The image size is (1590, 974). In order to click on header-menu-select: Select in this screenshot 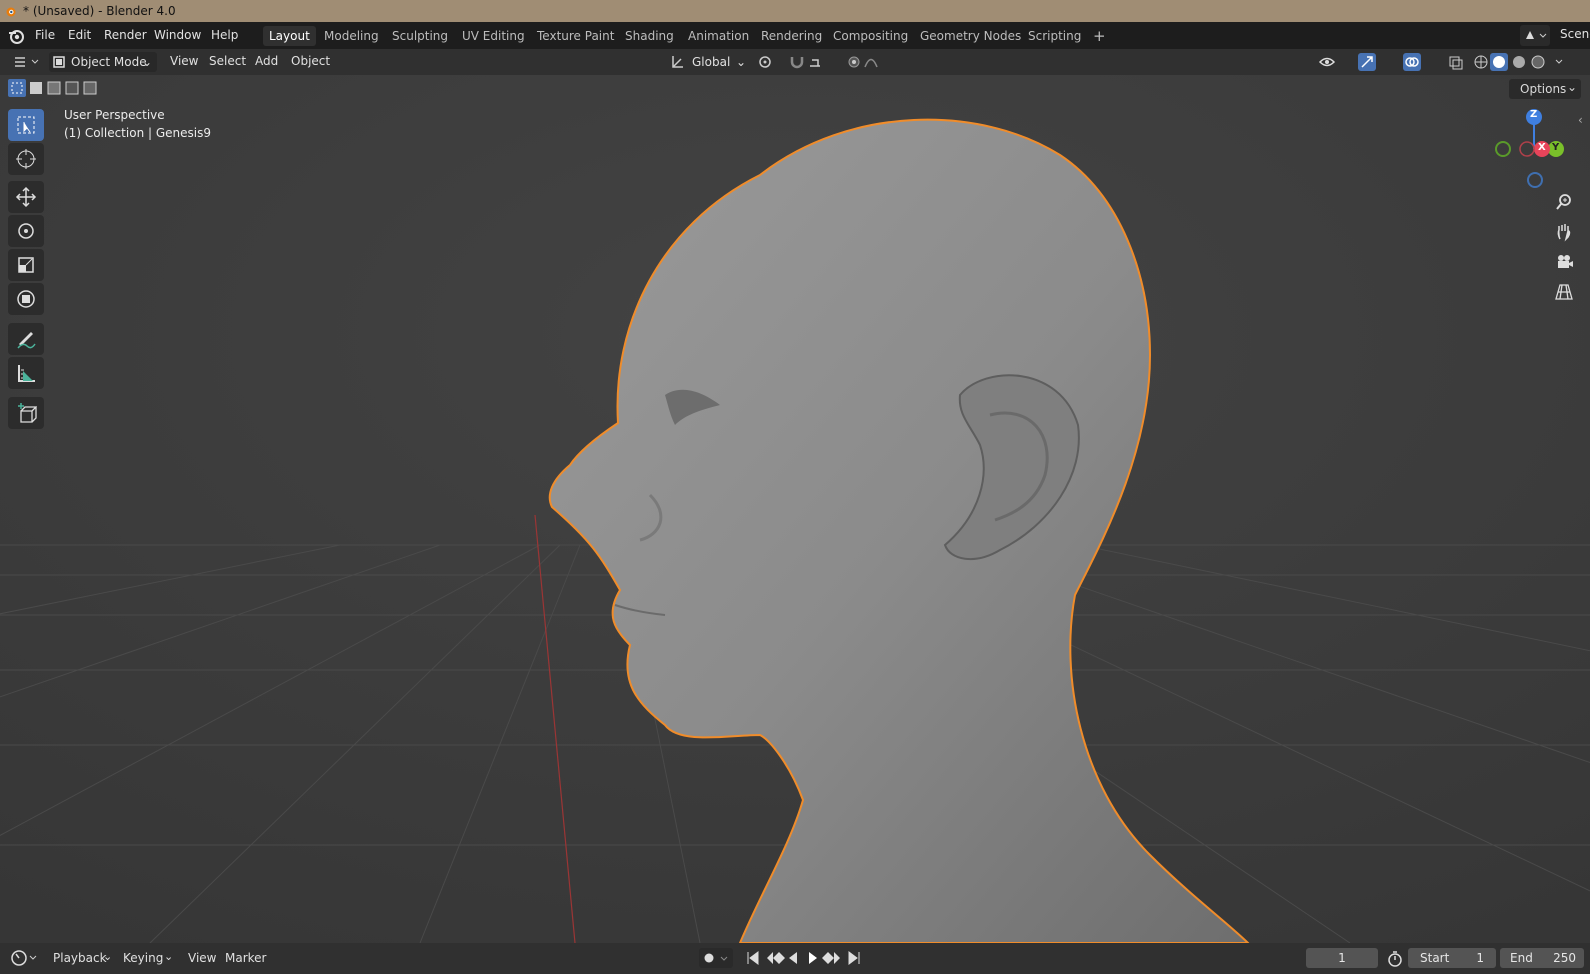, I will do `click(227, 61)`.